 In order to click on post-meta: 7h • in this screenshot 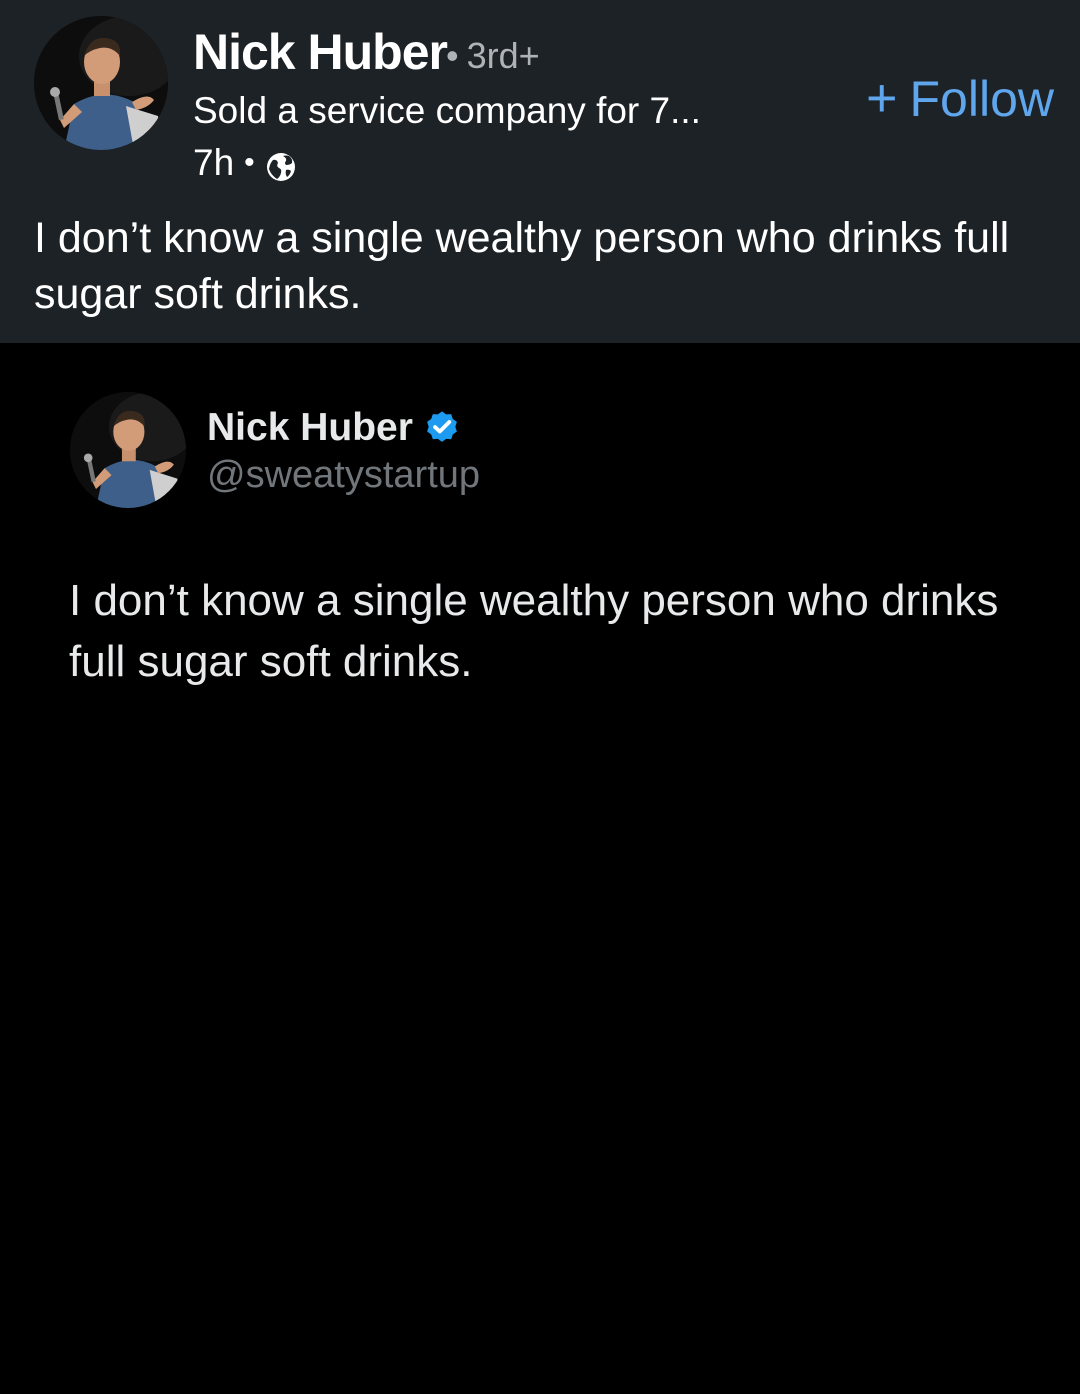, I will do `click(245, 163)`.